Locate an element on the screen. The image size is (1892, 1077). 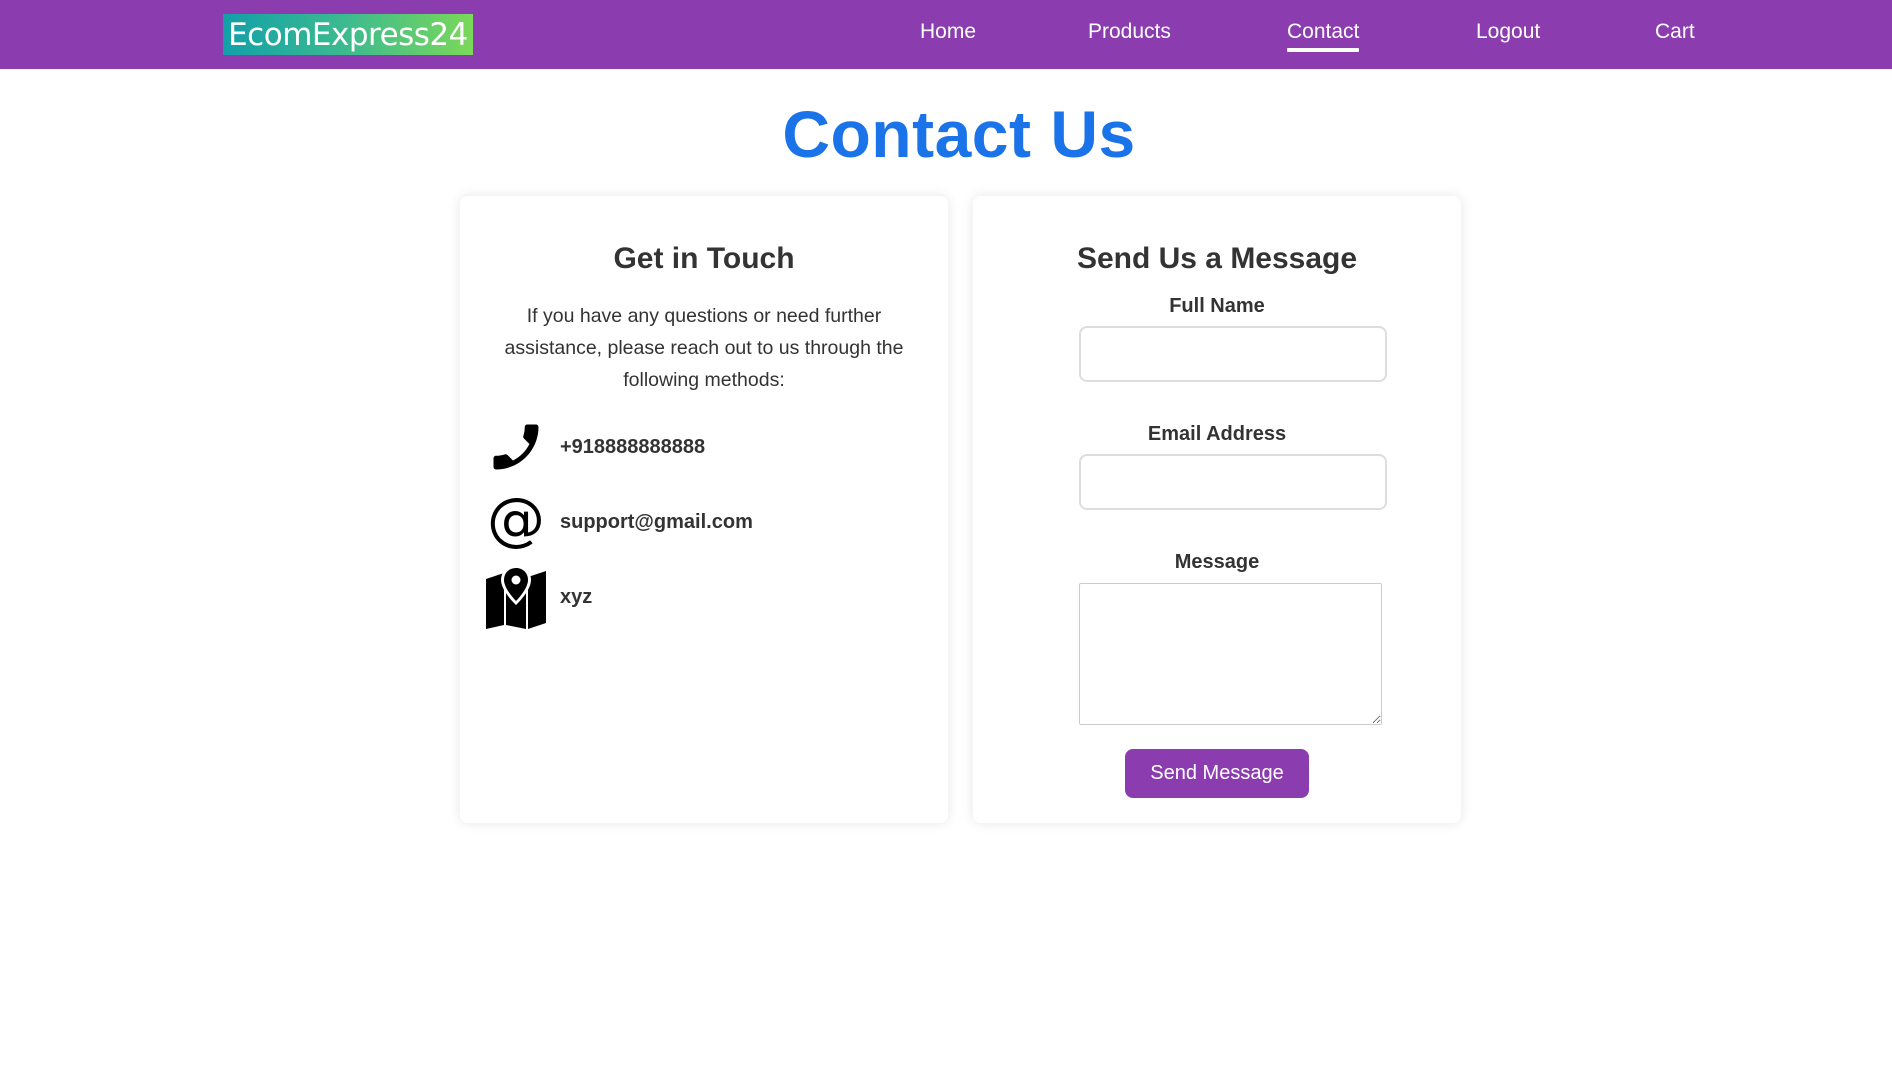
brand-logo-text: EcomExpress24 is located at coordinates (348, 34).